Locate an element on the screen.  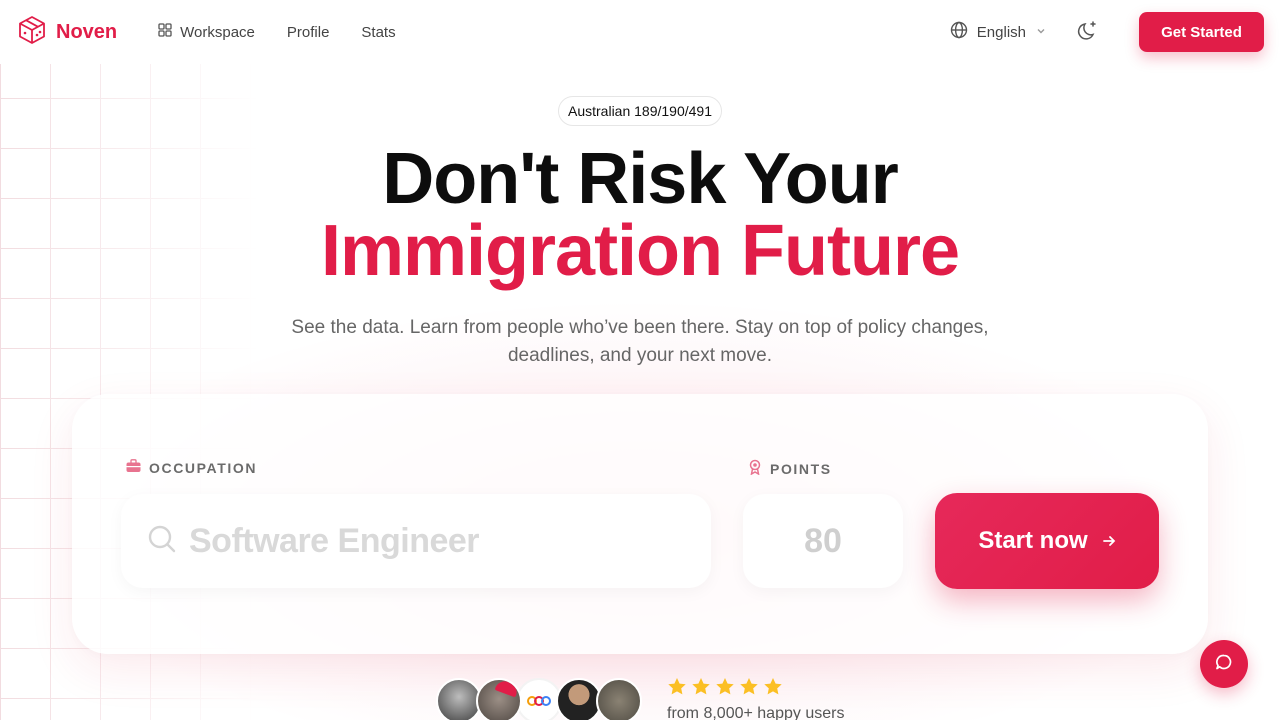
points-label: POINTS is located at coordinates (790, 468).